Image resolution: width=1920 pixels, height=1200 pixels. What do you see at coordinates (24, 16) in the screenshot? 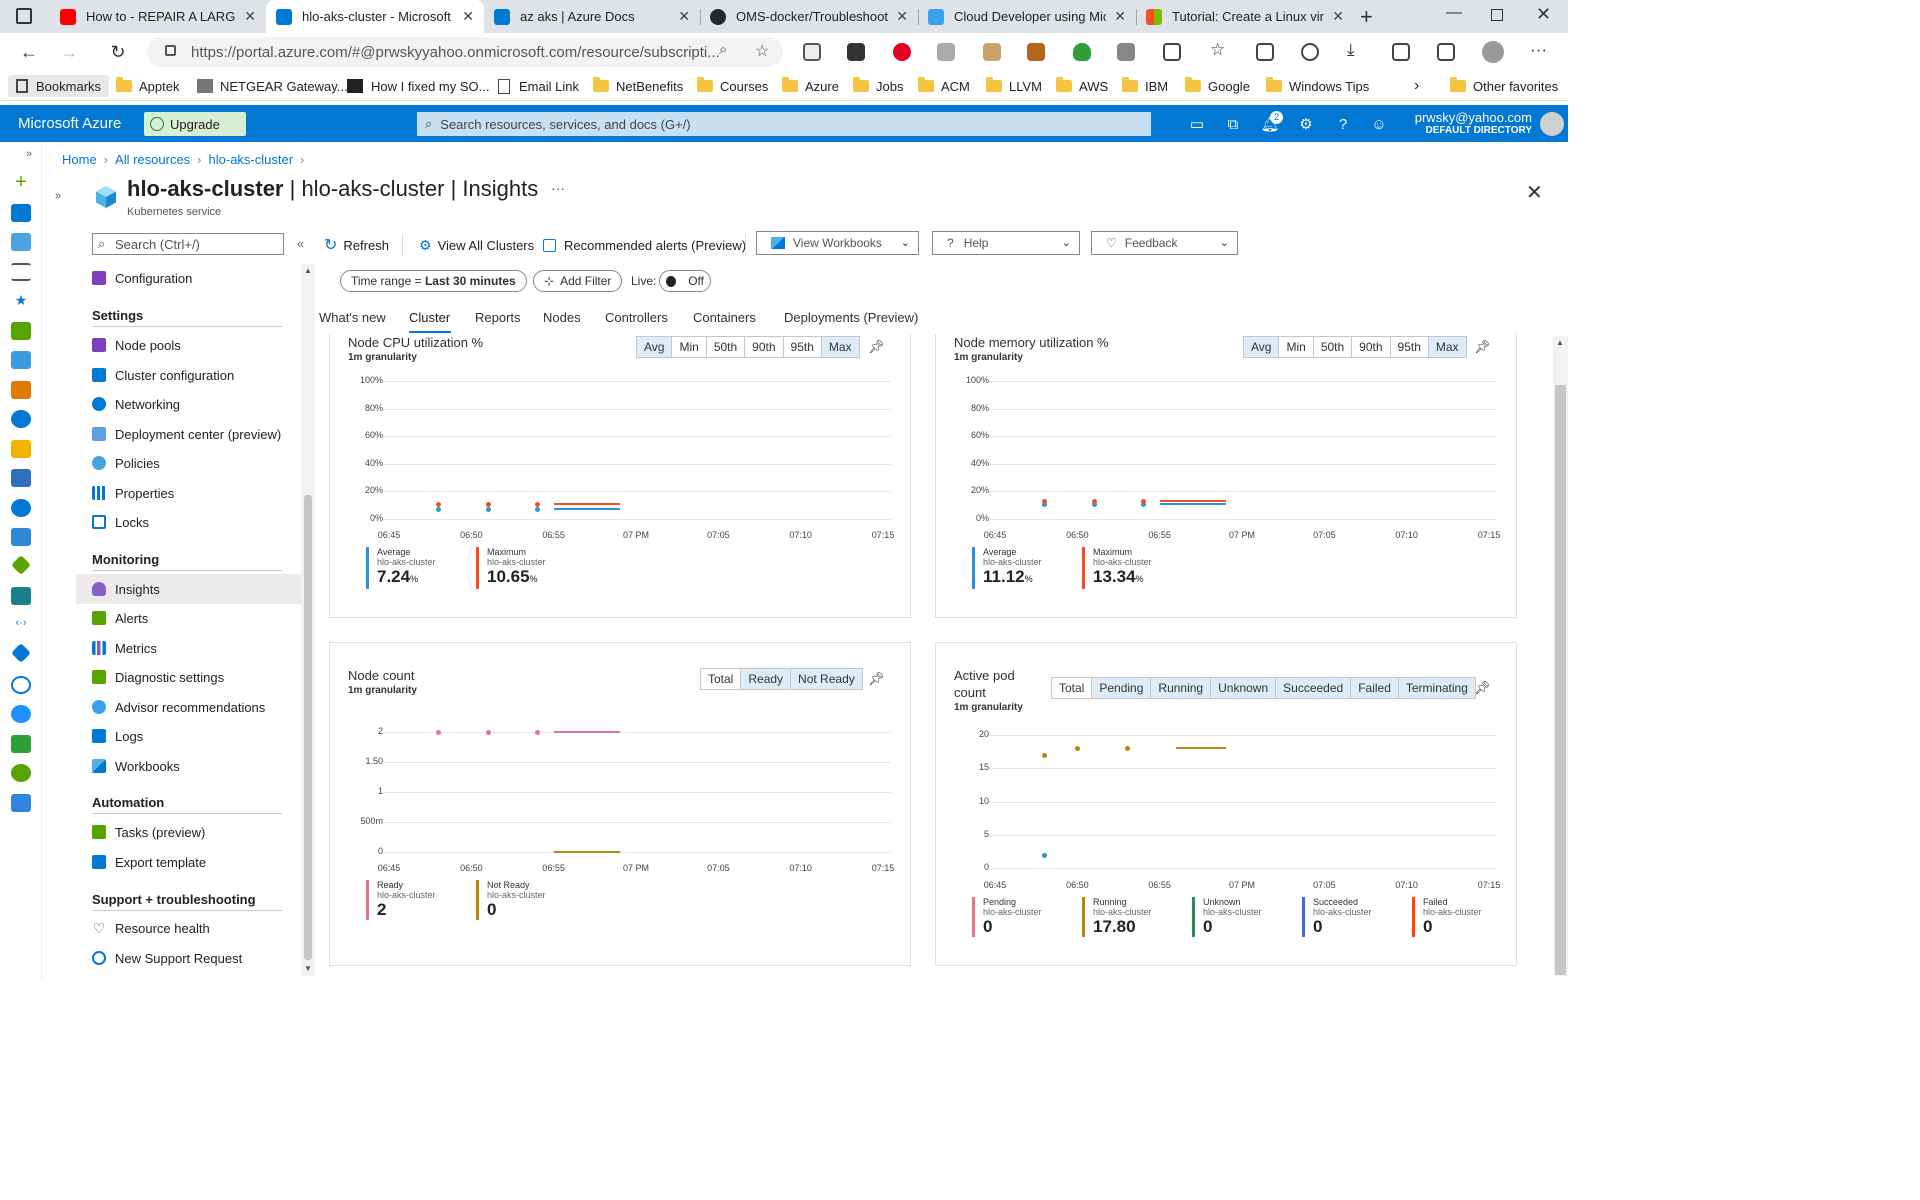
I see `tab-actions-icon` at bounding box center [24, 16].